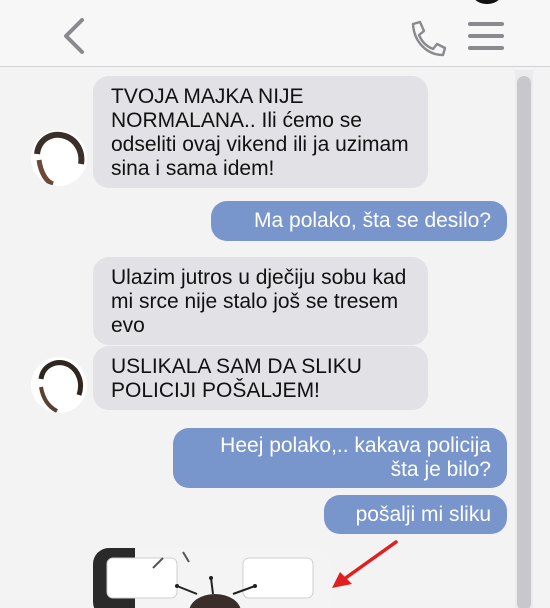 Image resolution: width=550 pixels, height=608 pixels. I want to click on hamburger-menu-icon, so click(486, 36).